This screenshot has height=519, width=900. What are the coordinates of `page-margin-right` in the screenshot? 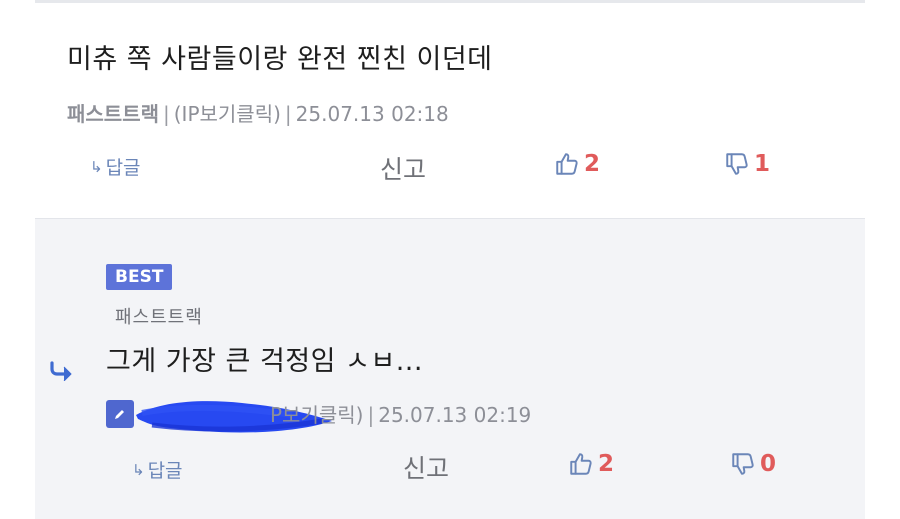 It's located at (882, 259).